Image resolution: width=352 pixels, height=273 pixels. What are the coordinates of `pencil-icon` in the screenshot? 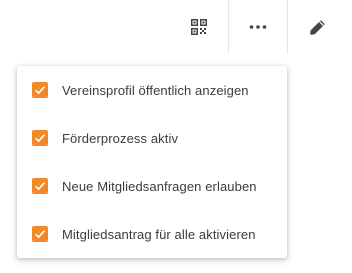 It's located at (317, 27).